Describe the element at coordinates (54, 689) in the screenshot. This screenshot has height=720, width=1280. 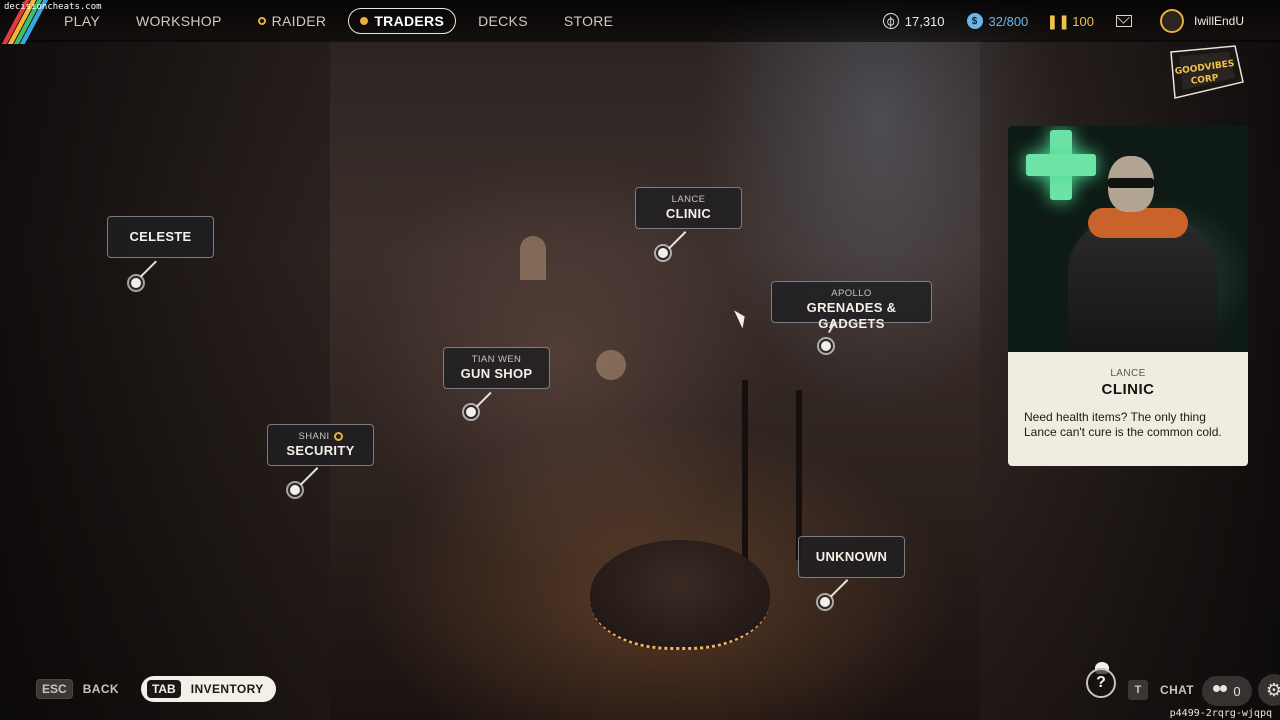
I see `esc-key: ESC` at that location.